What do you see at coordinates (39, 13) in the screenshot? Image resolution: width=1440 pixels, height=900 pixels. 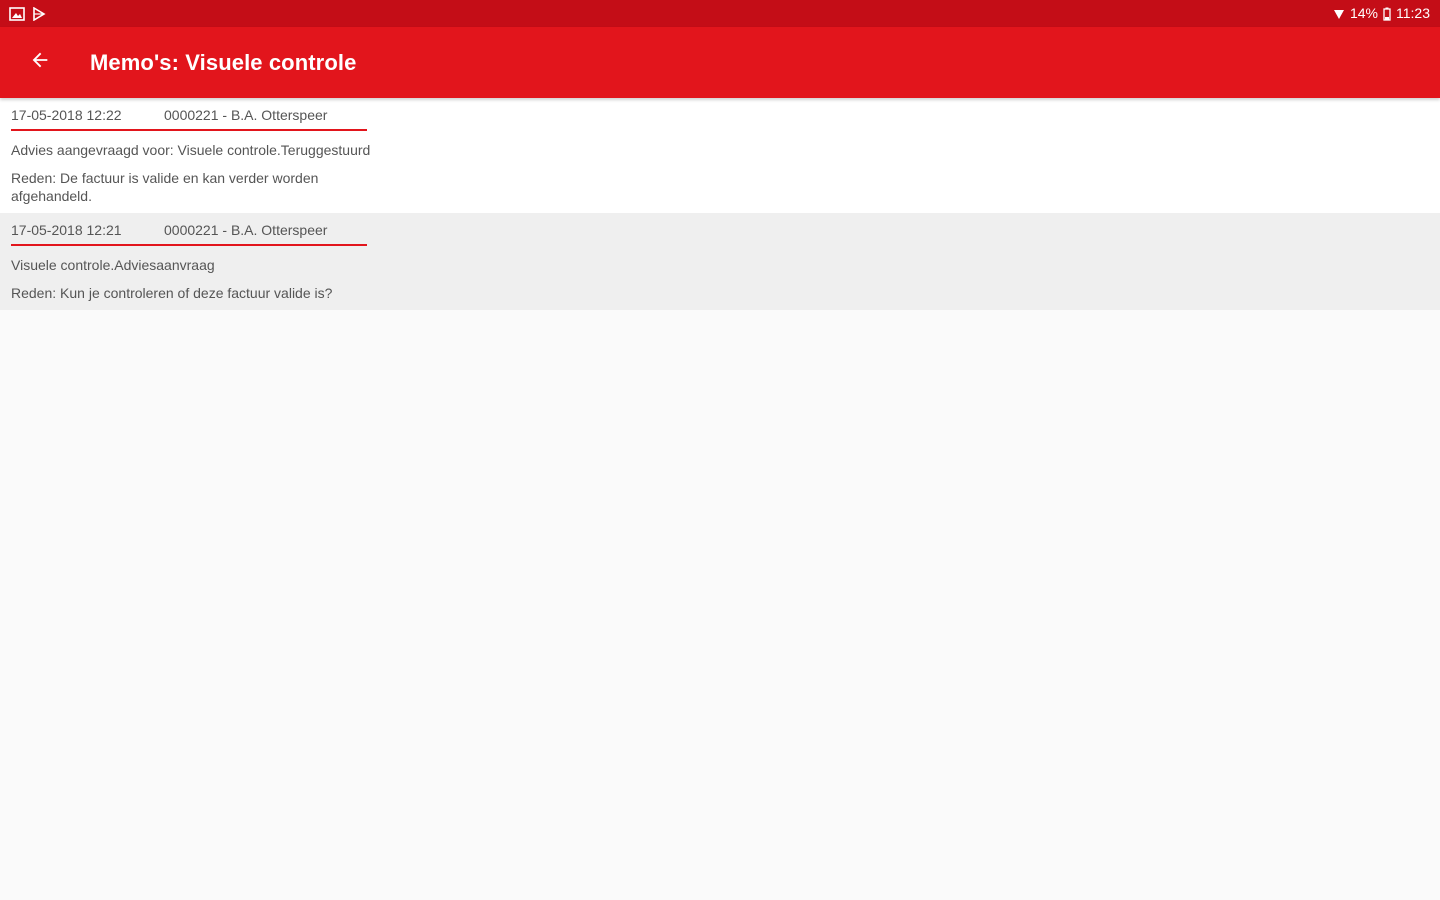 I see `play-store-icon` at bounding box center [39, 13].